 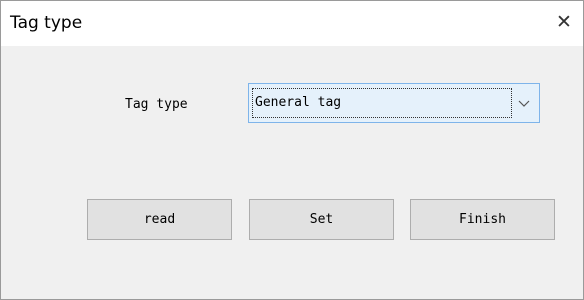 I want to click on tag-type-label: Tag type, so click(x=156, y=104).